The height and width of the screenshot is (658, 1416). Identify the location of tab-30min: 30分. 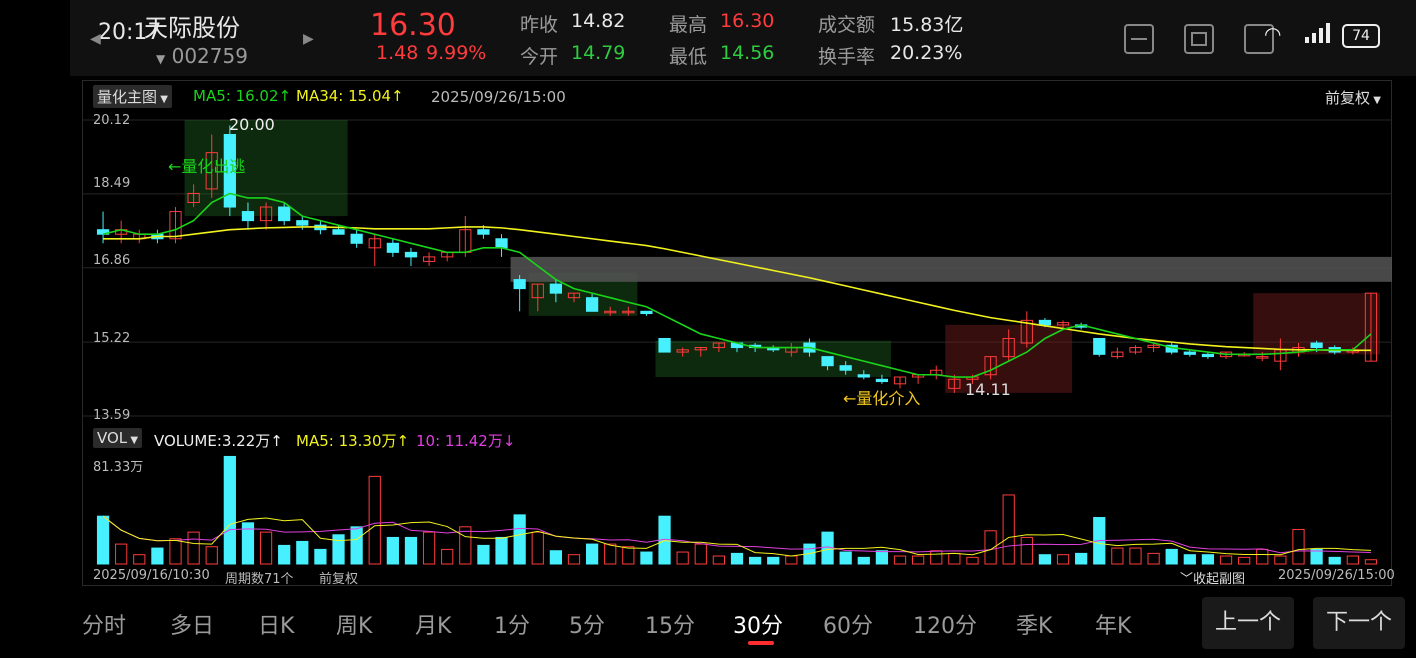
(758, 624).